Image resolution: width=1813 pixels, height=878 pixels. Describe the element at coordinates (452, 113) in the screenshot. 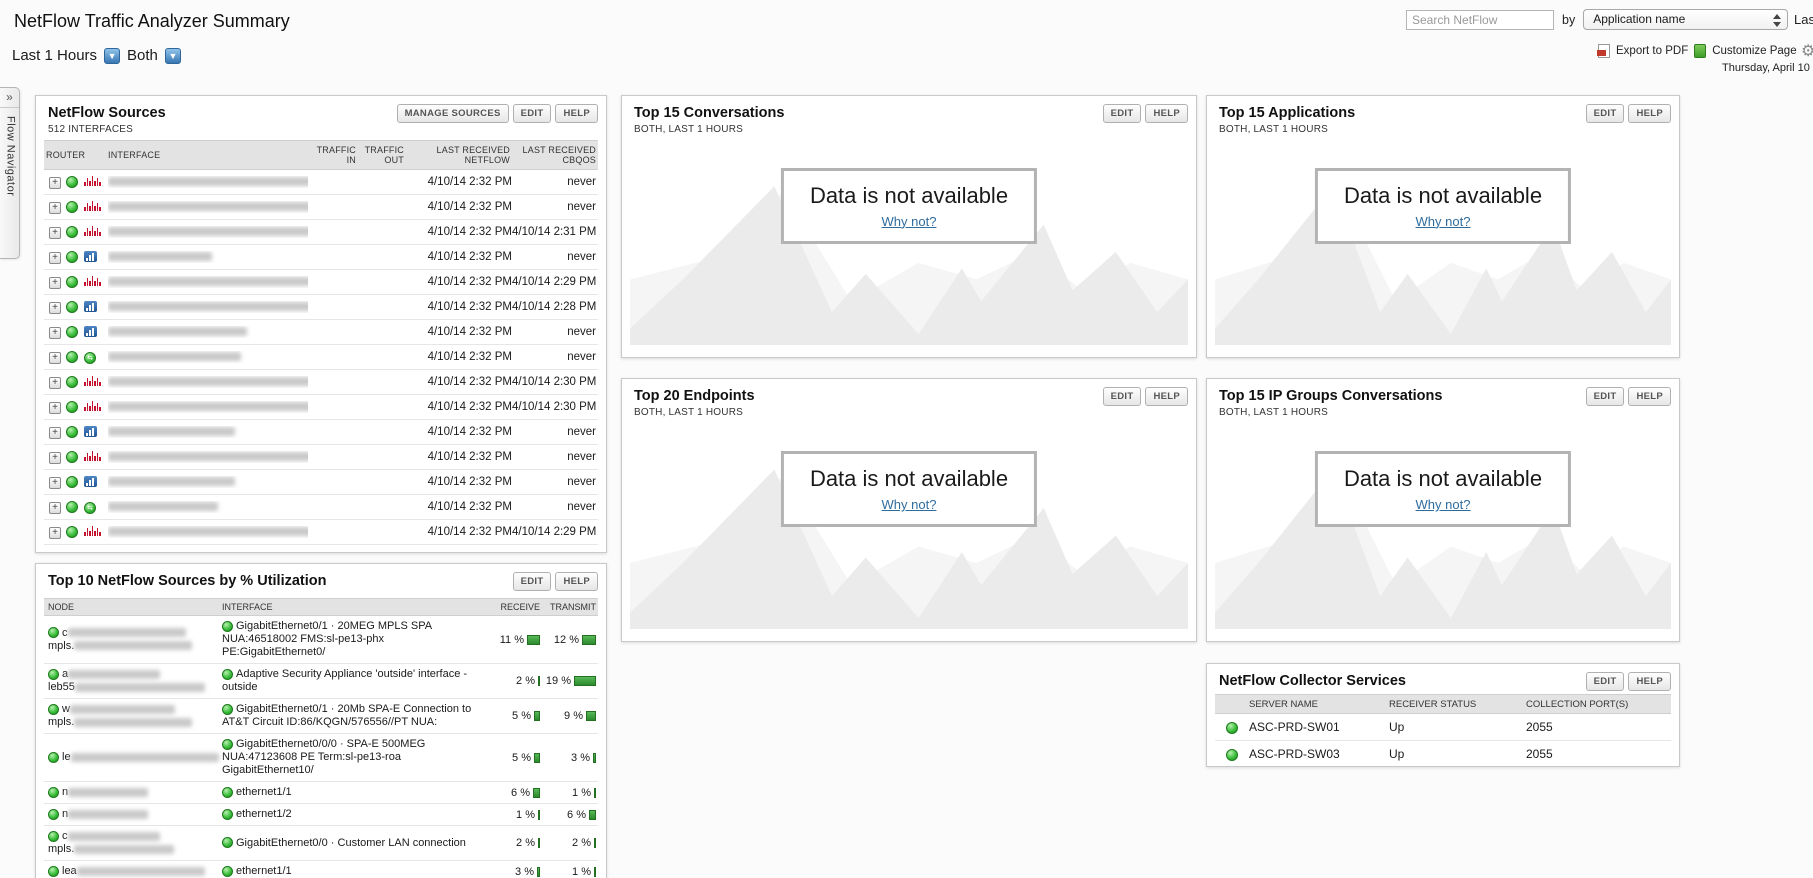

I see `manage-sources-button: MANAGE SOURCES` at that location.